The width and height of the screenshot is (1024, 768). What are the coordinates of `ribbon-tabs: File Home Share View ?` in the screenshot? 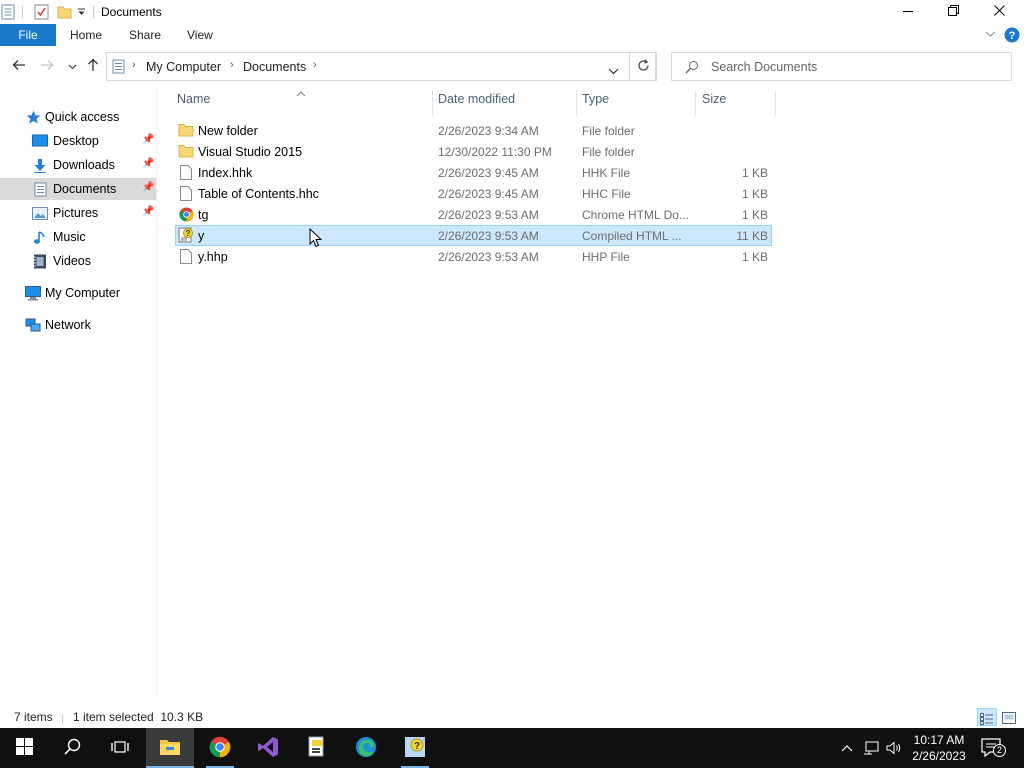 It's located at (512, 35).